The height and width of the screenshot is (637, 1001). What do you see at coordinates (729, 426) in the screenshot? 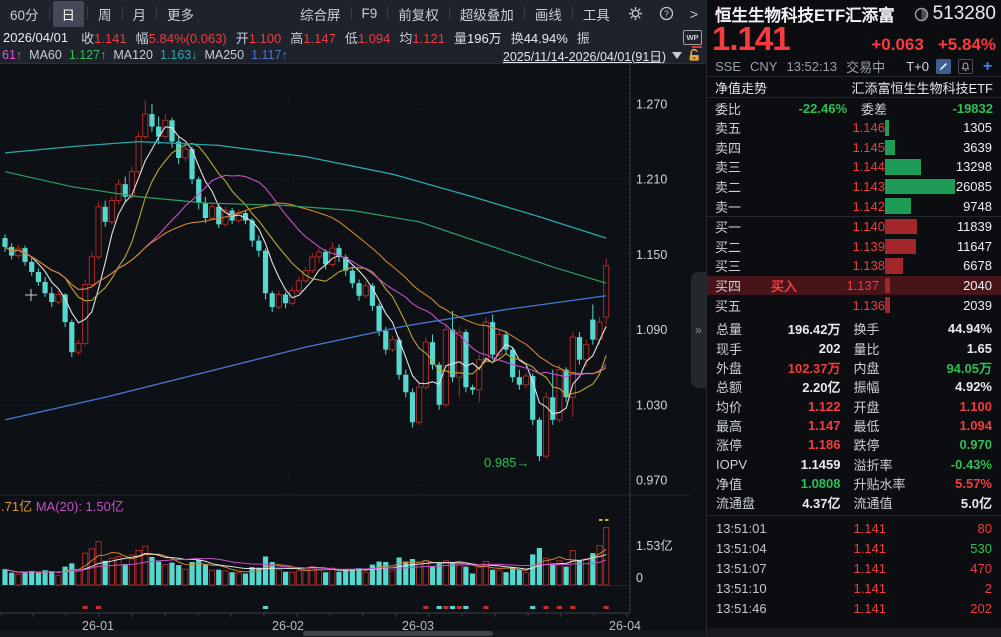
I see `stat-label: 最高` at bounding box center [729, 426].